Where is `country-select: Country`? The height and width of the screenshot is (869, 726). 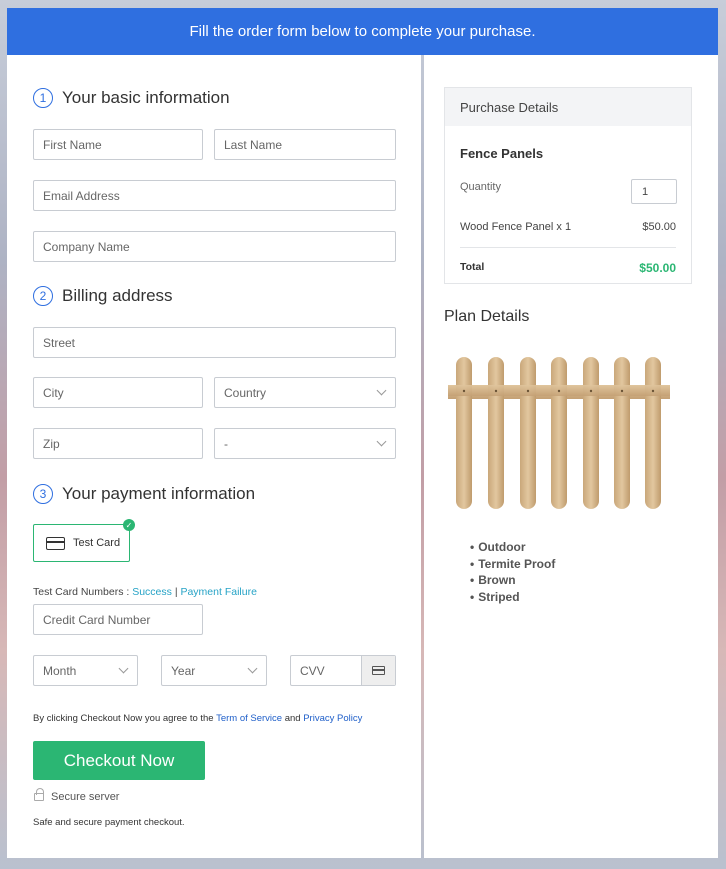 country-select: Country is located at coordinates (305, 392).